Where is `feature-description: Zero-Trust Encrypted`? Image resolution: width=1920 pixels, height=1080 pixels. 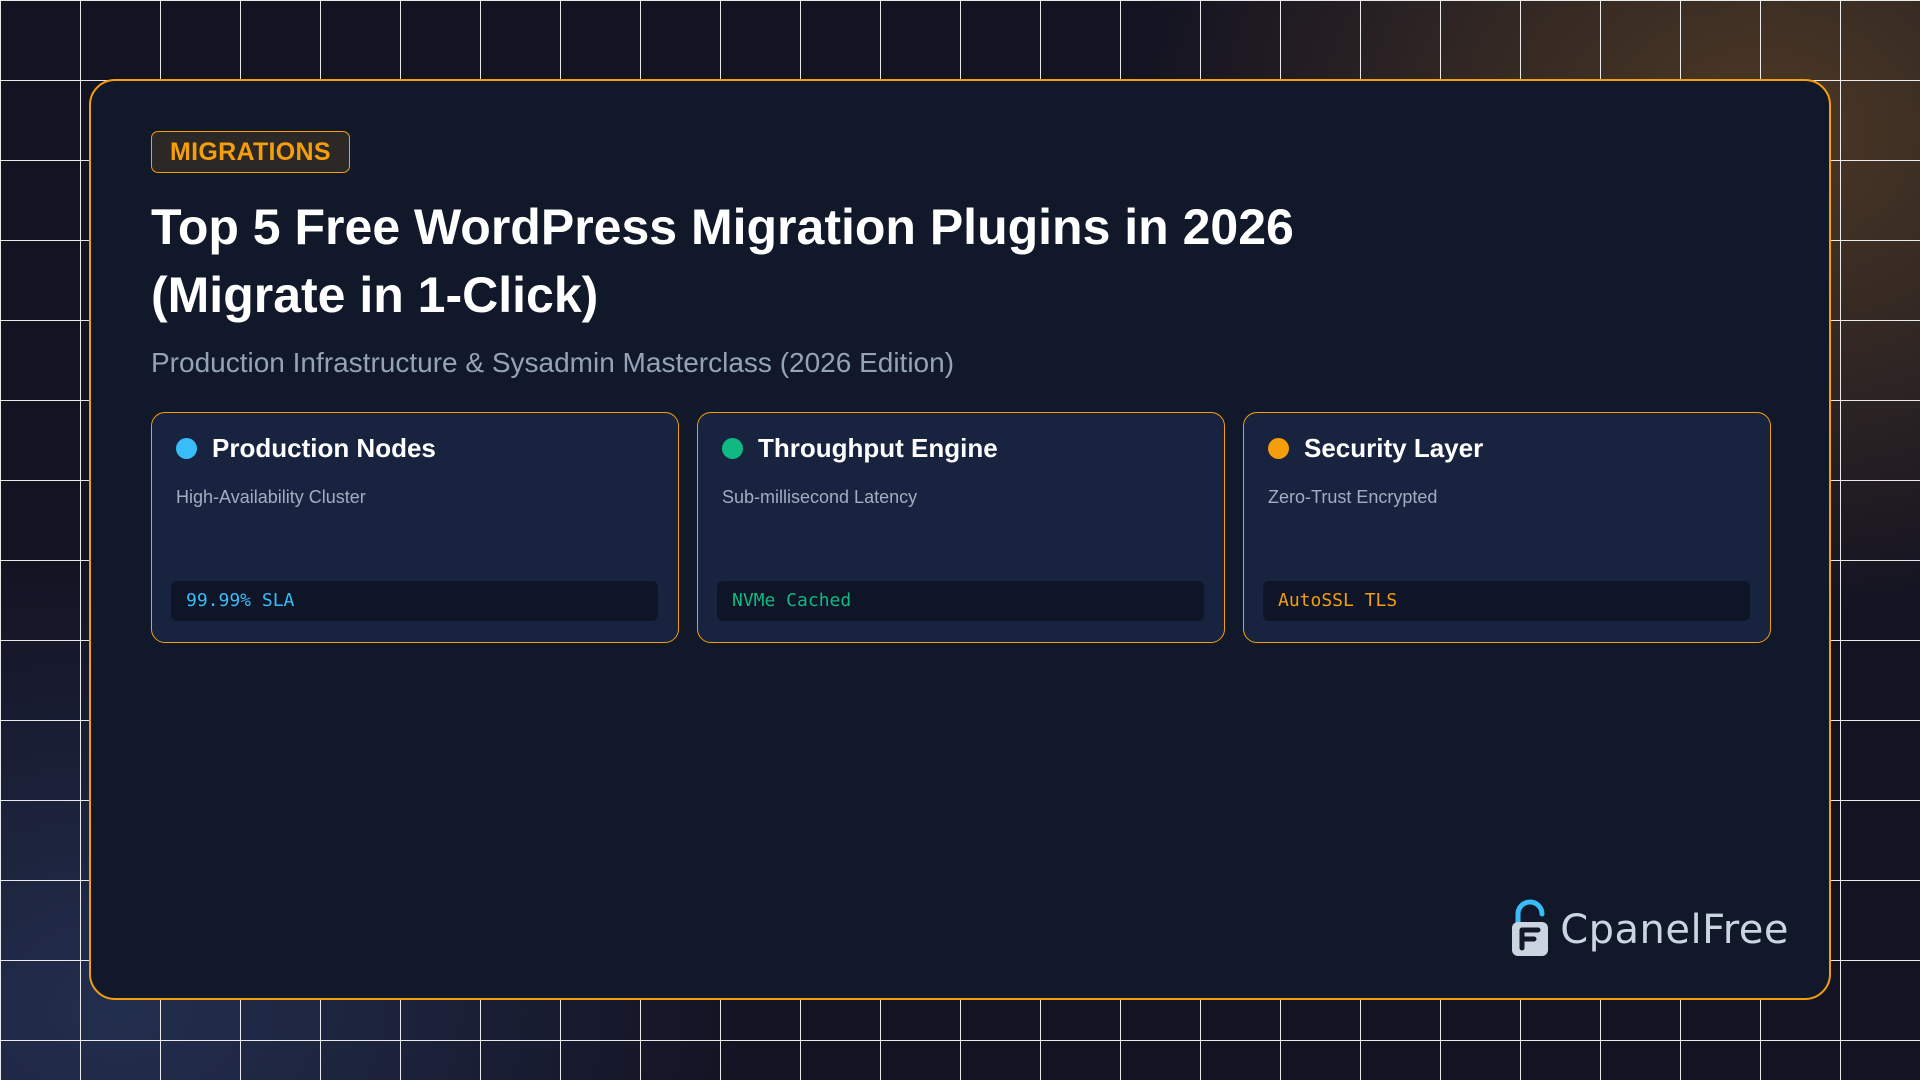
feature-description: Zero-Trust Encrypted is located at coordinates (1353, 497).